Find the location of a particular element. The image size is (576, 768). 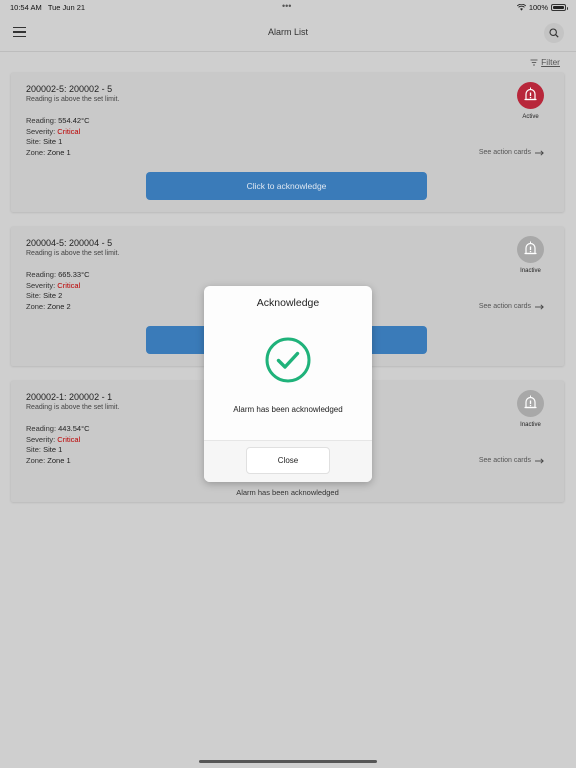

filter-icon is located at coordinates (534, 62).